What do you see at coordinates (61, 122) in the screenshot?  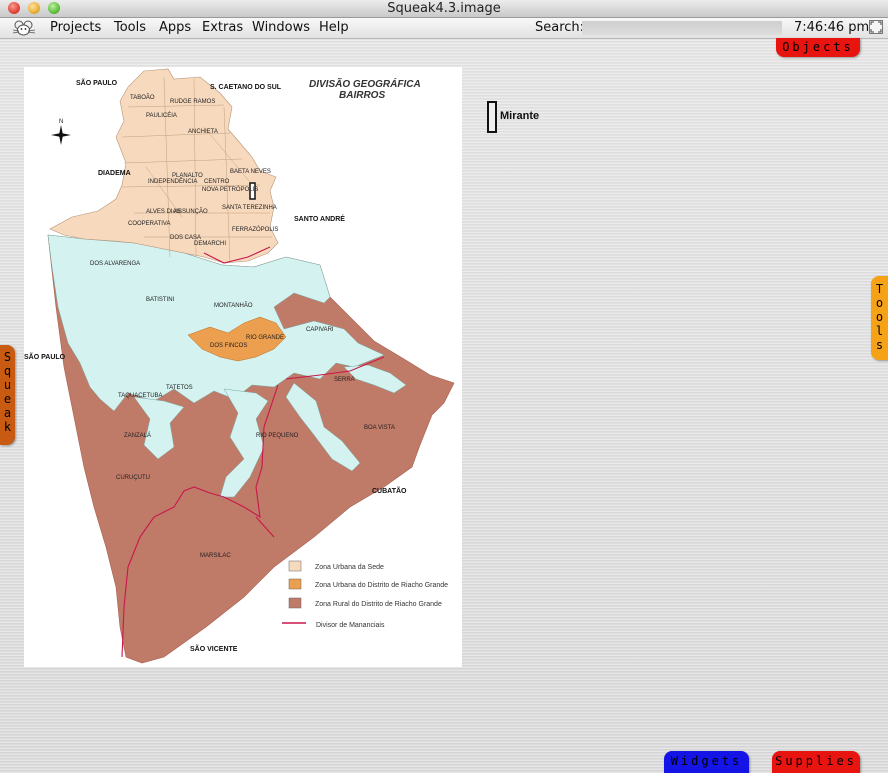 I see `svg-text: N` at bounding box center [61, 122].